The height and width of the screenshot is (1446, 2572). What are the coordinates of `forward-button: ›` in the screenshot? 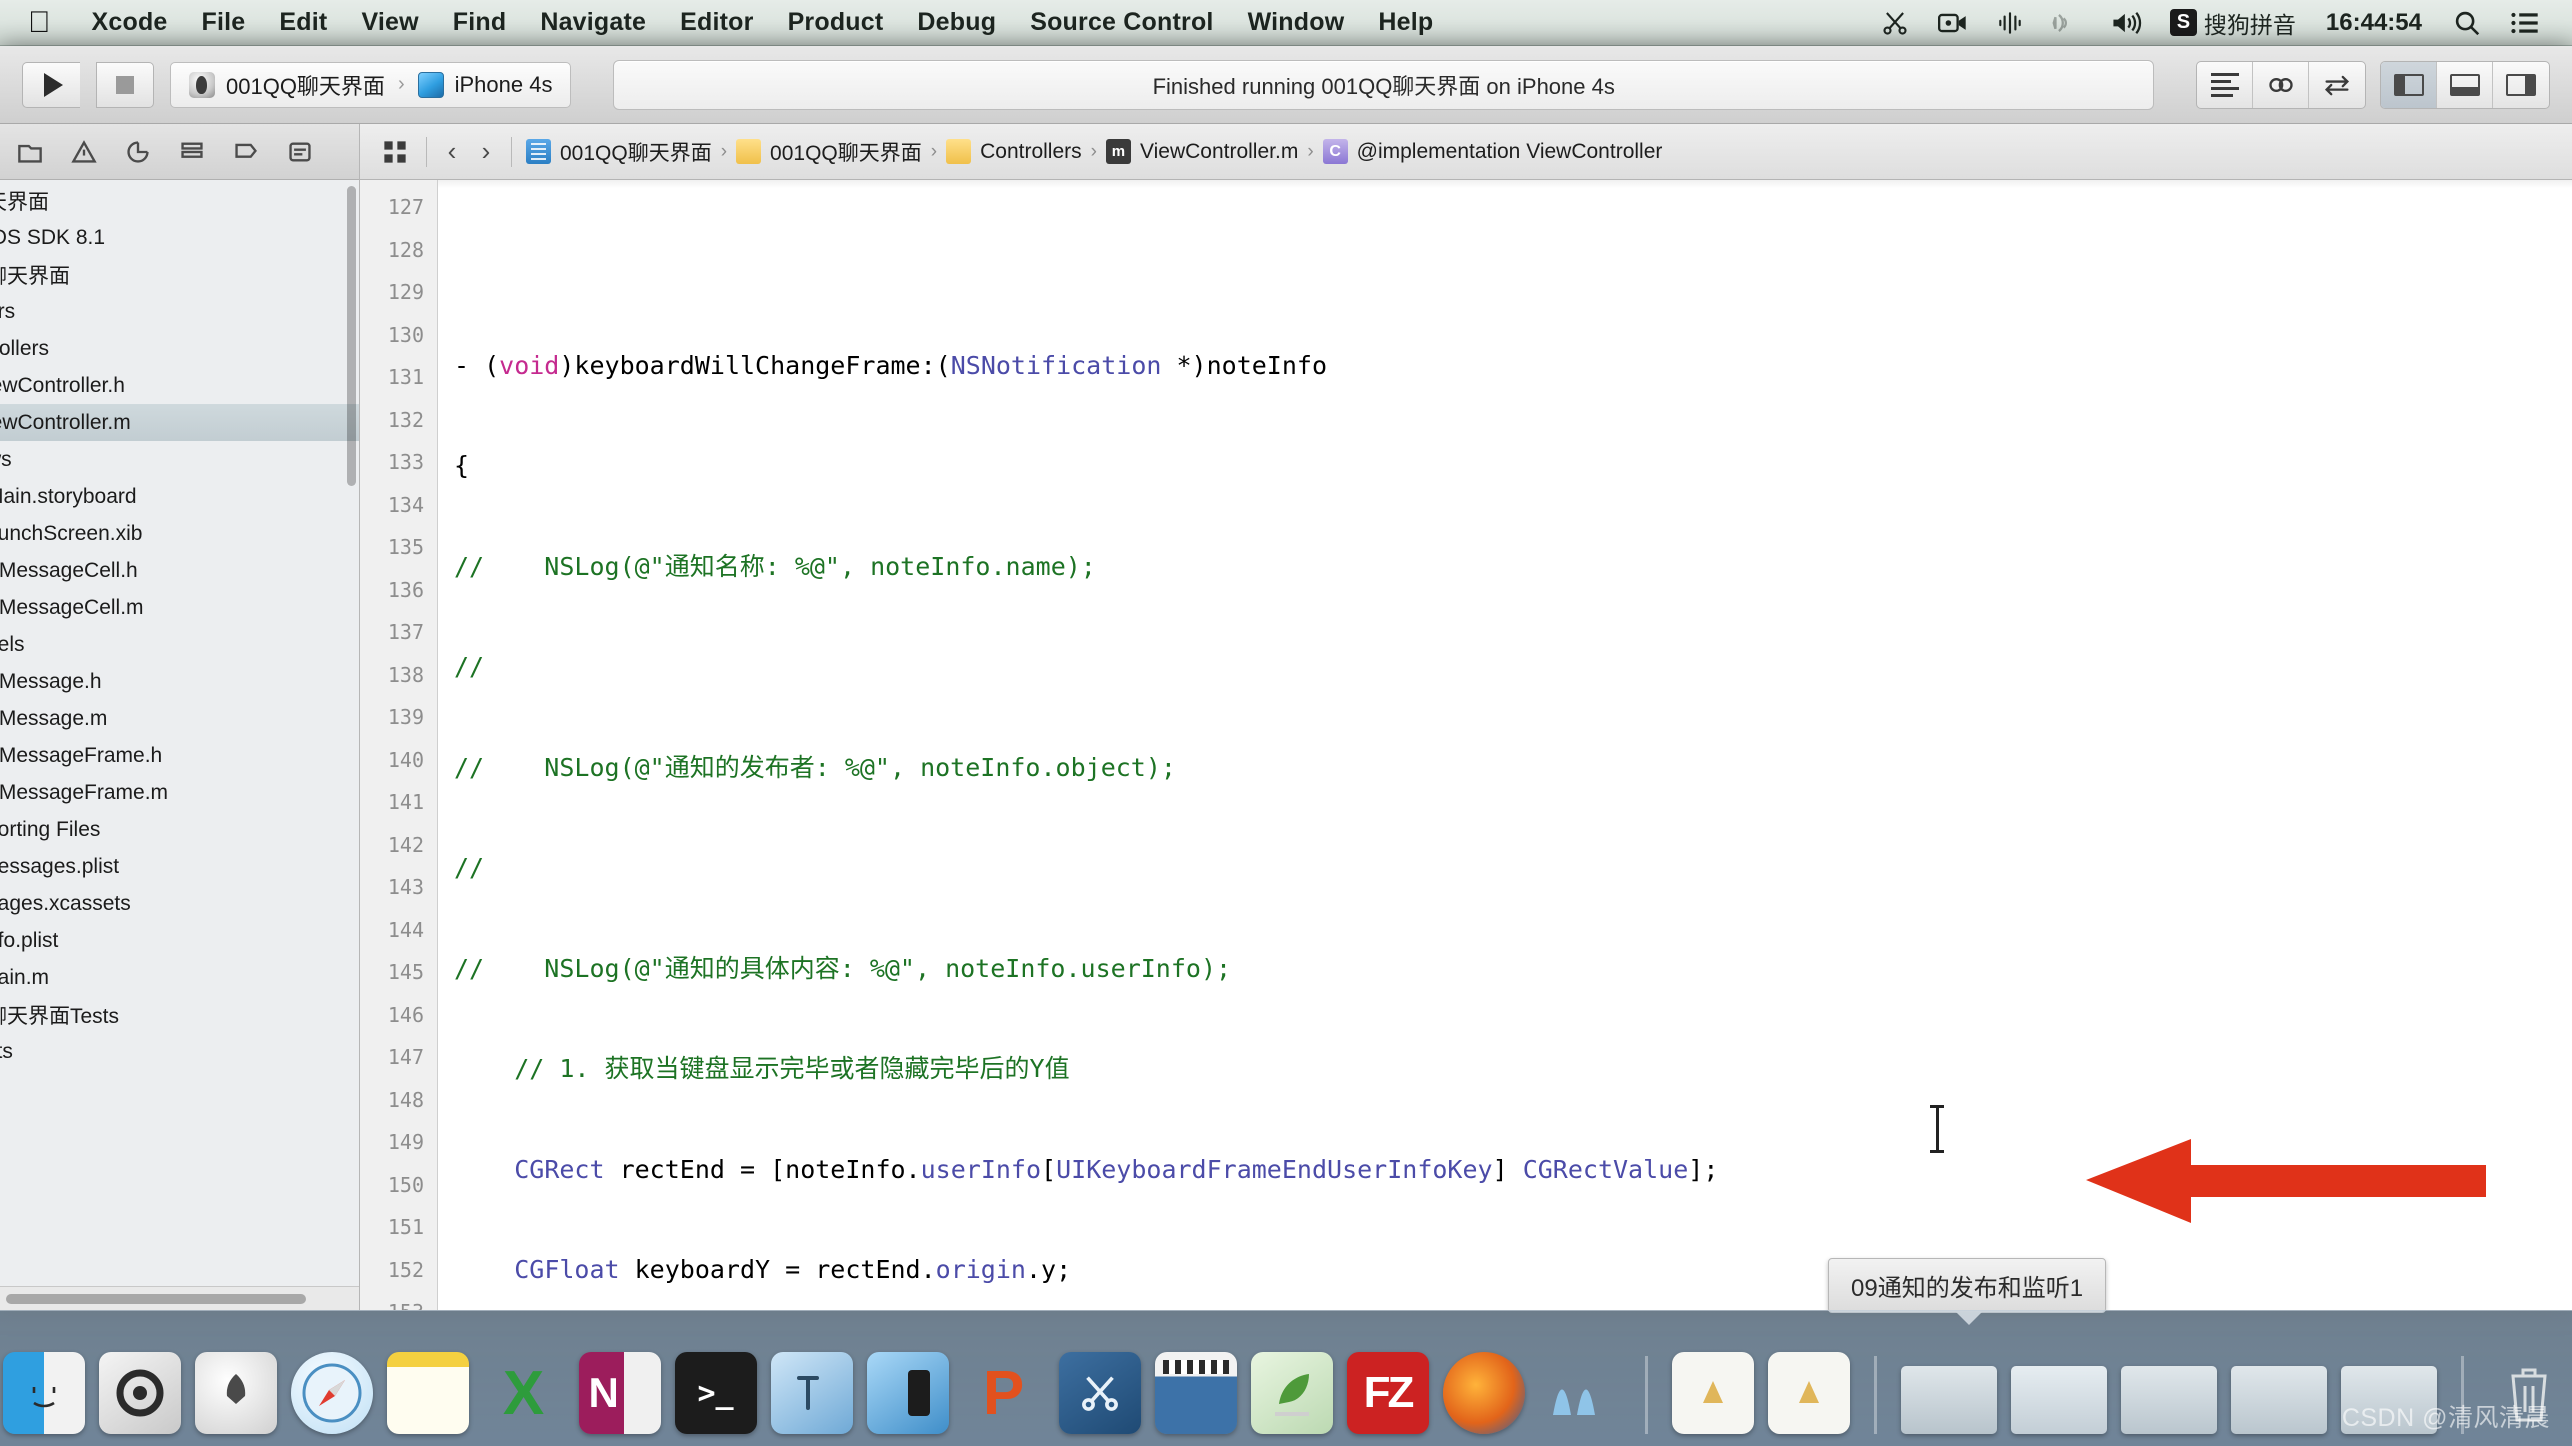 It's located at (486, 151).